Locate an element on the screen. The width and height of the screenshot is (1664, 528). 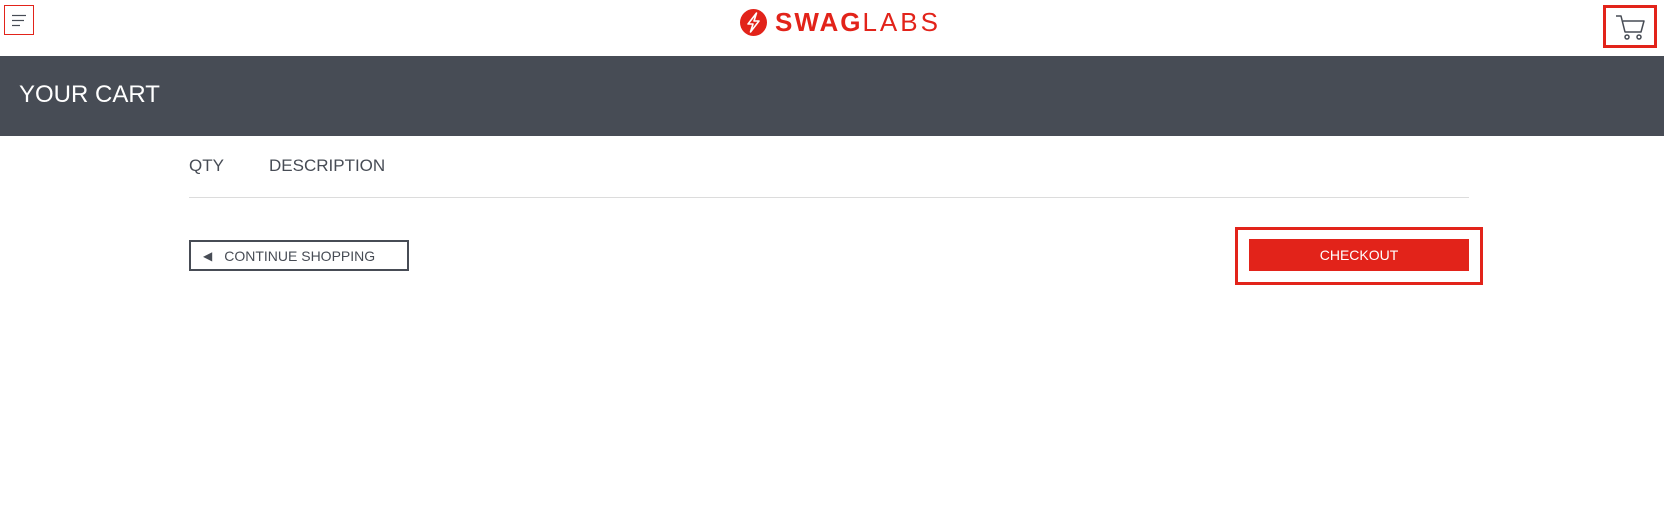
logo-text: SWAGLABS is located at coordinates (858, 22).